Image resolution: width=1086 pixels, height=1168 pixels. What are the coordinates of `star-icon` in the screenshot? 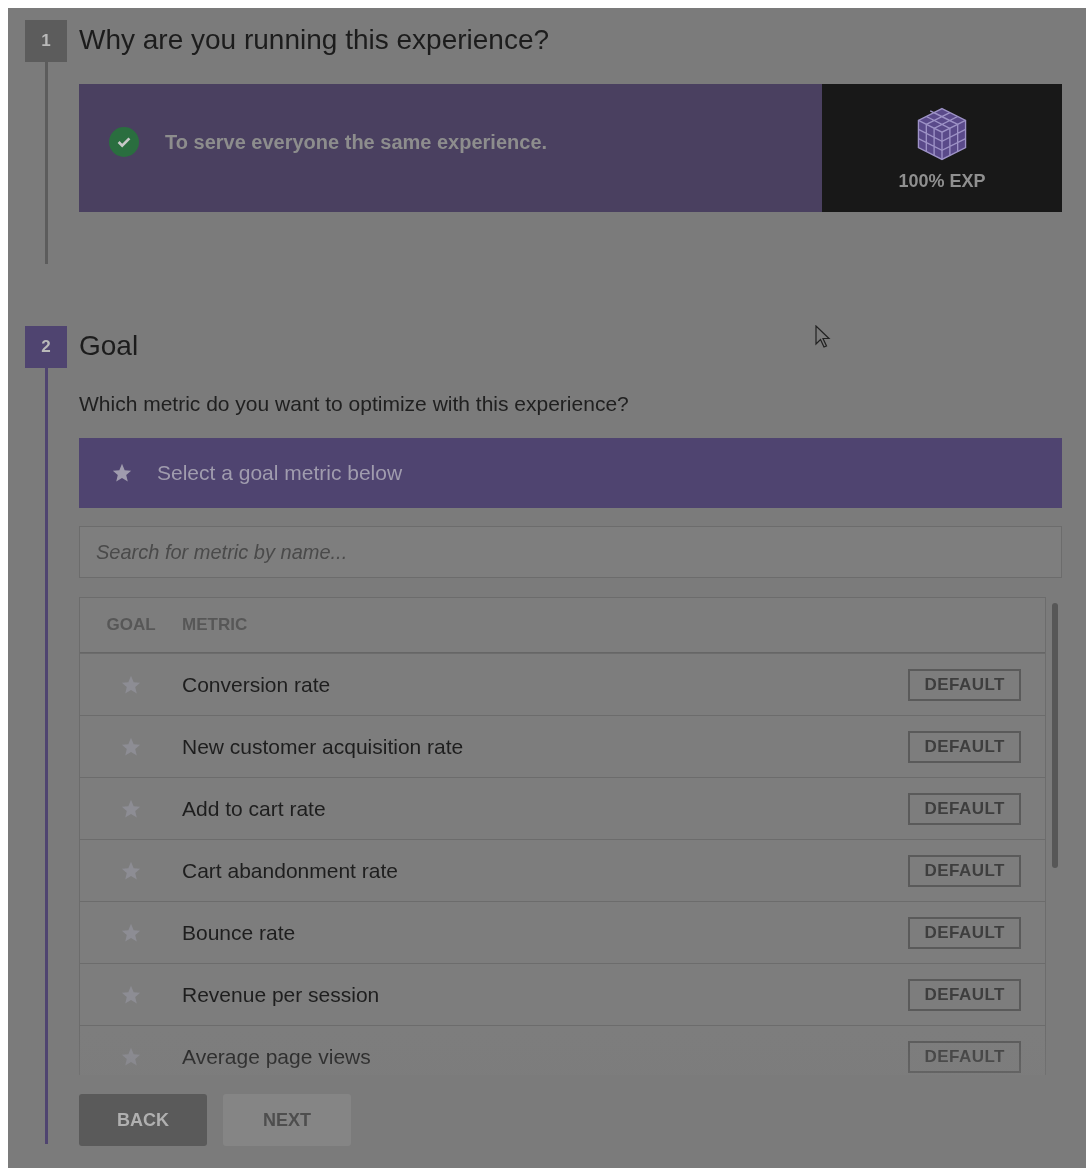 It's located at (122, 473).